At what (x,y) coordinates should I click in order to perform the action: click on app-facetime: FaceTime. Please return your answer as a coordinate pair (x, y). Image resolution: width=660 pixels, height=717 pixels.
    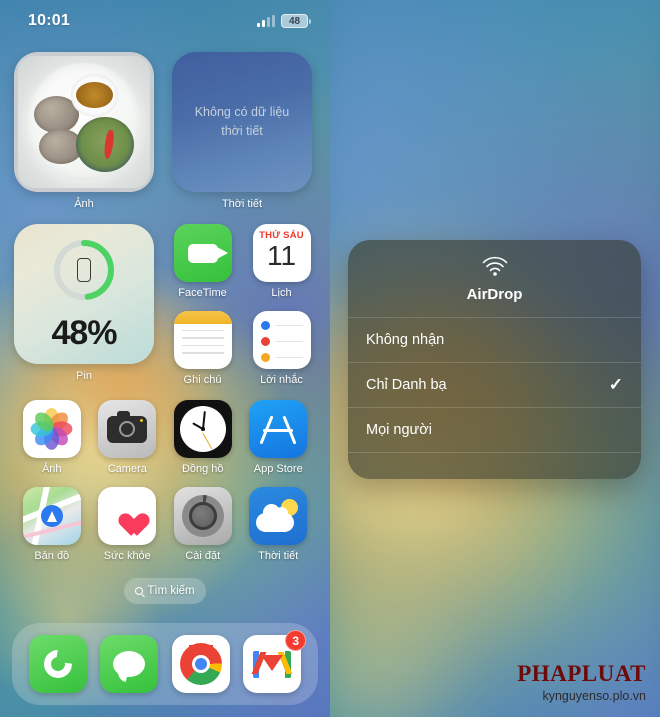
    Looking at the image, I should click on (202, 261).